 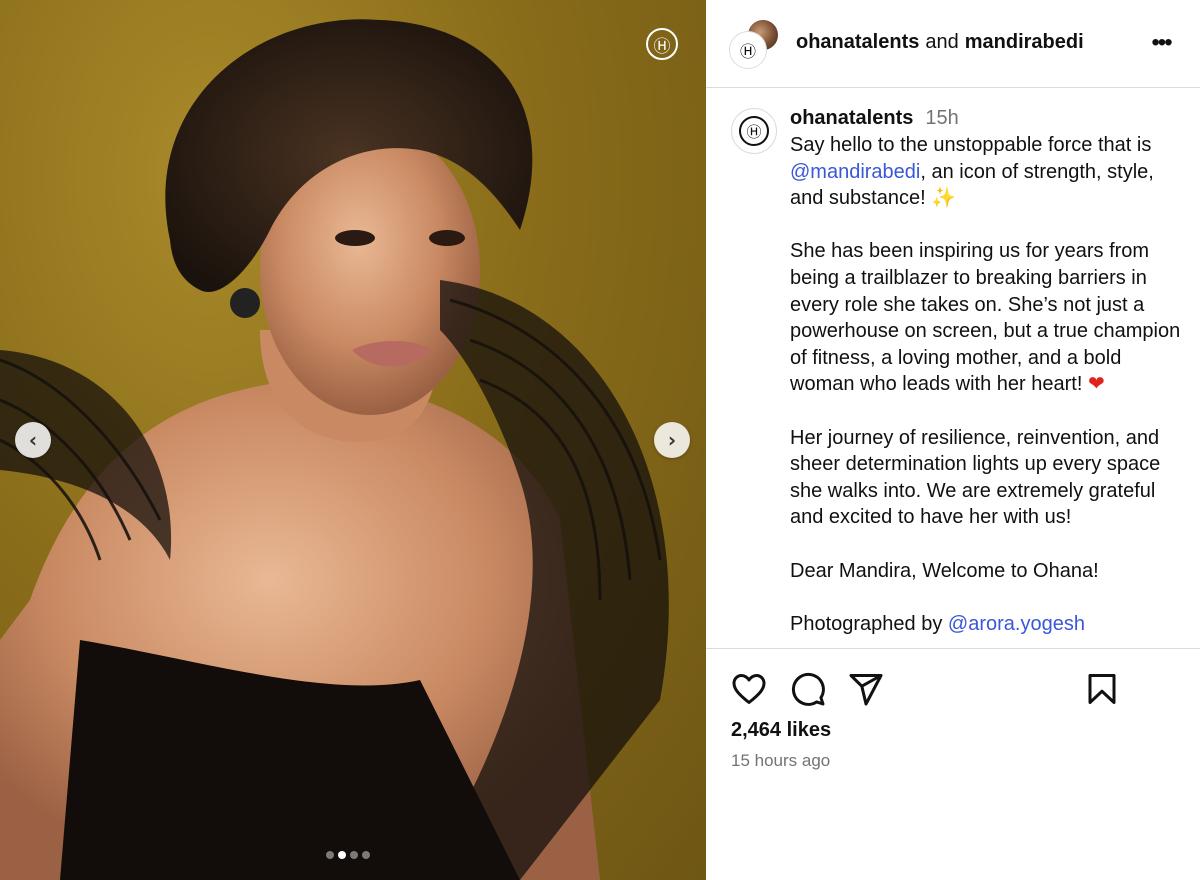 What do you see at coordinates (662, 44) in the screenshot?
I see `brand-watermark-icon: Ⓗ` at bounding box center [662, 44].